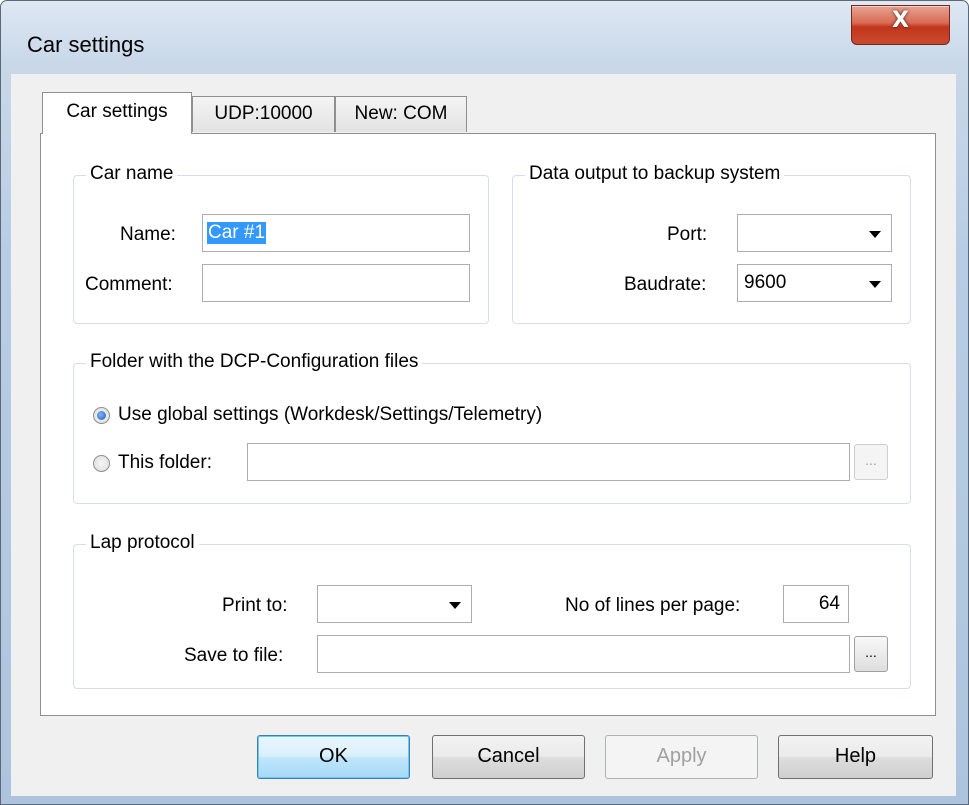 The width and height of the screenshot is (969, 805). I want to click on tab-car-settings: Car settings, so click(117, 113).